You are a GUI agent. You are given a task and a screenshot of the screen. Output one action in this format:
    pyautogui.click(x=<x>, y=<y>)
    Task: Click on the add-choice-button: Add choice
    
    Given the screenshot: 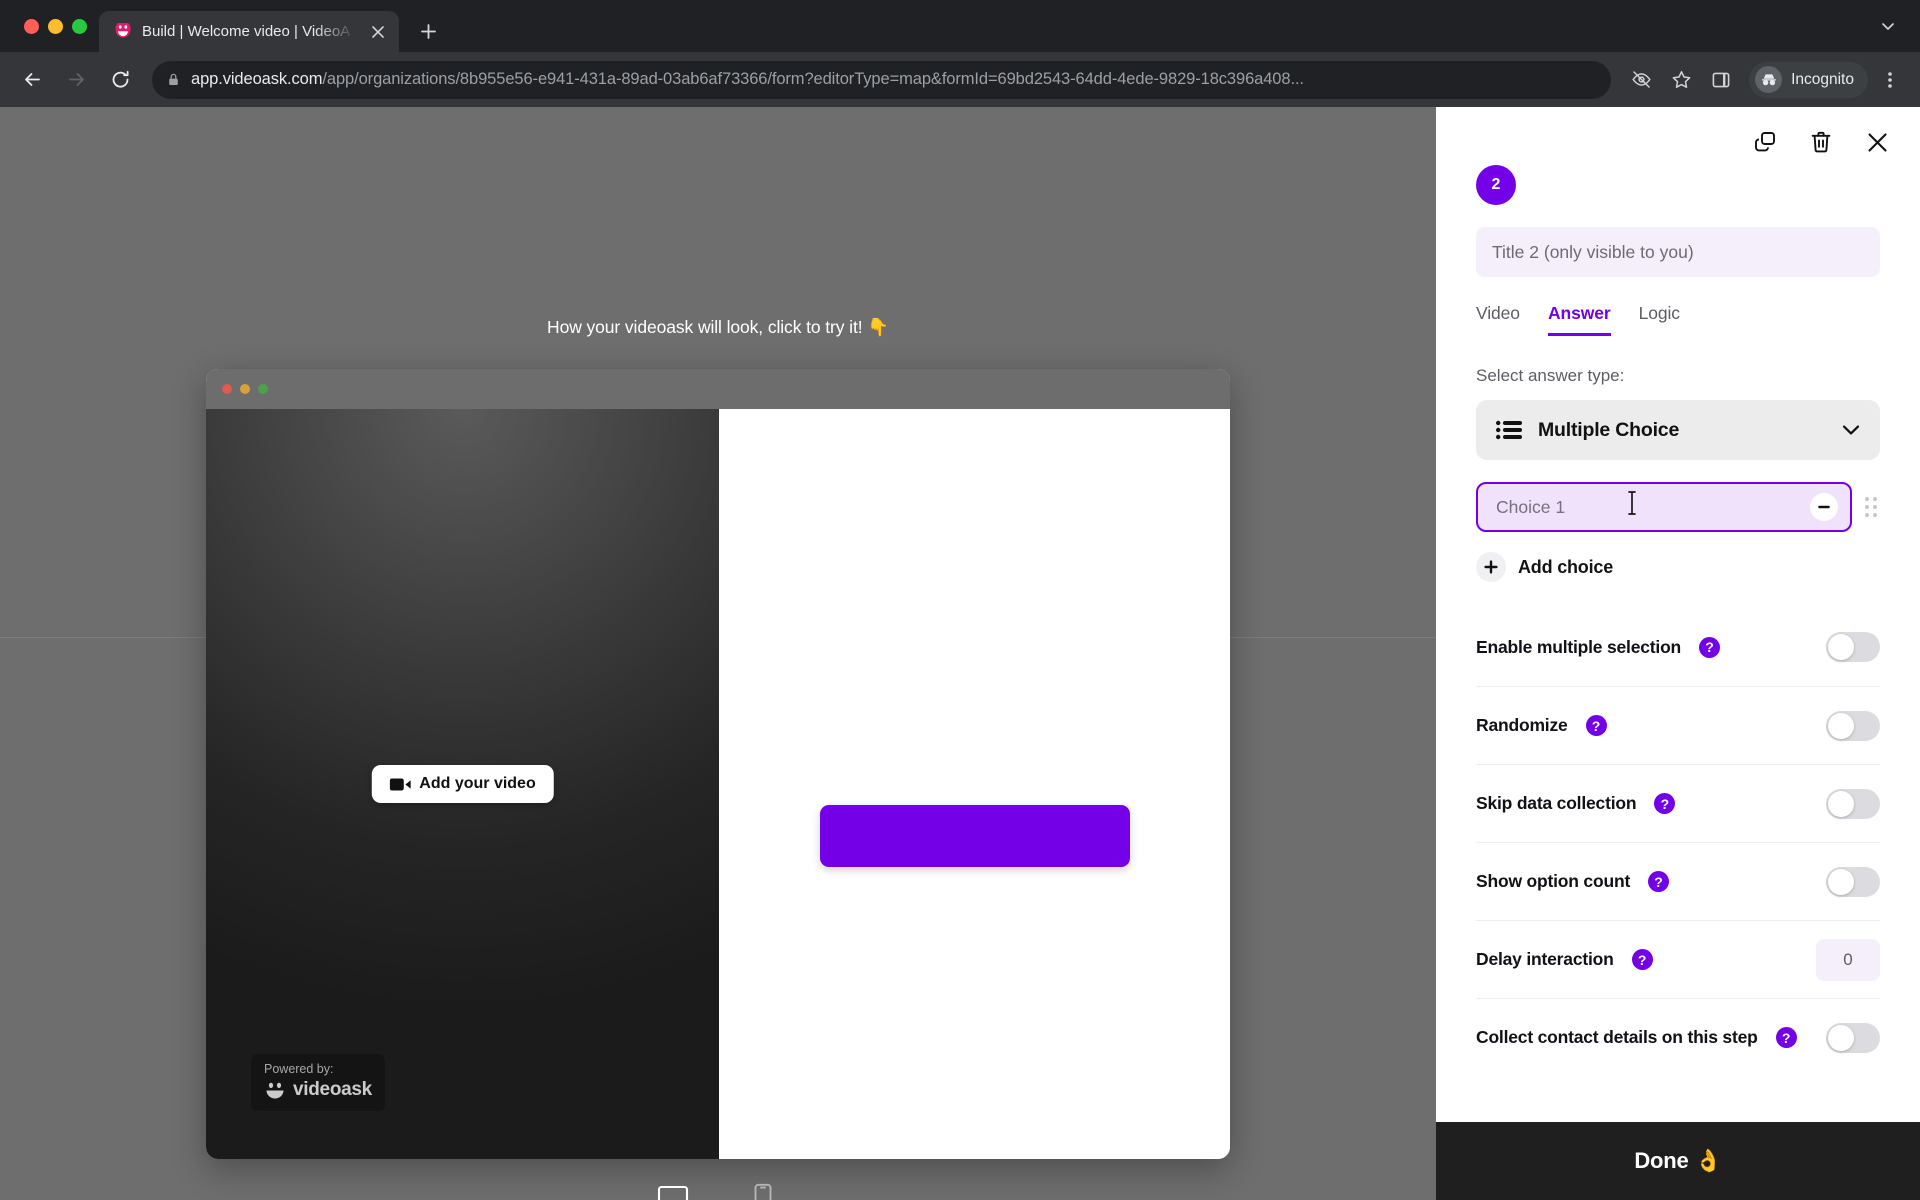 What is the action you would take?
    pyautogui.click(x=1678, y=567)
    